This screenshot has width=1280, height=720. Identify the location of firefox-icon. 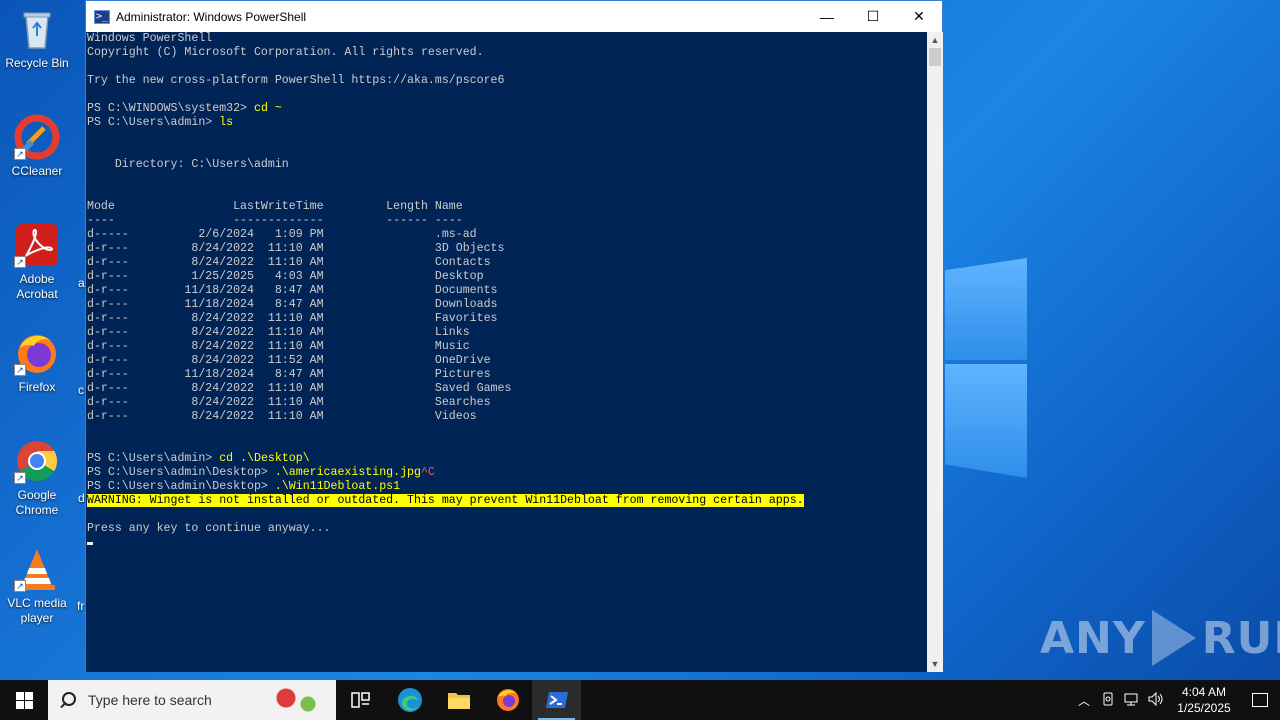
(507, 700).